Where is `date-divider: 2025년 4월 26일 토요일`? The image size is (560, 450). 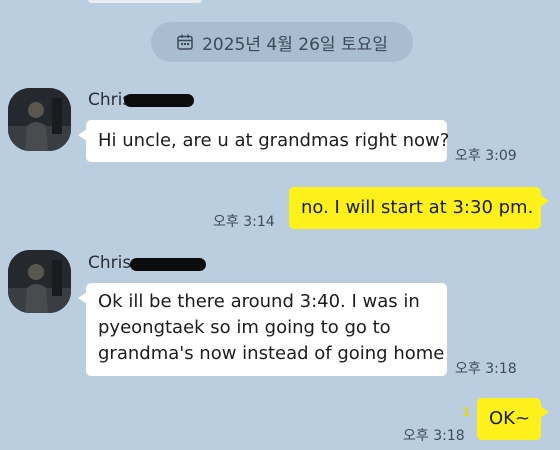 date-divider: 2025년 4월 26일 토요일 is located at coordinates (282, 42).